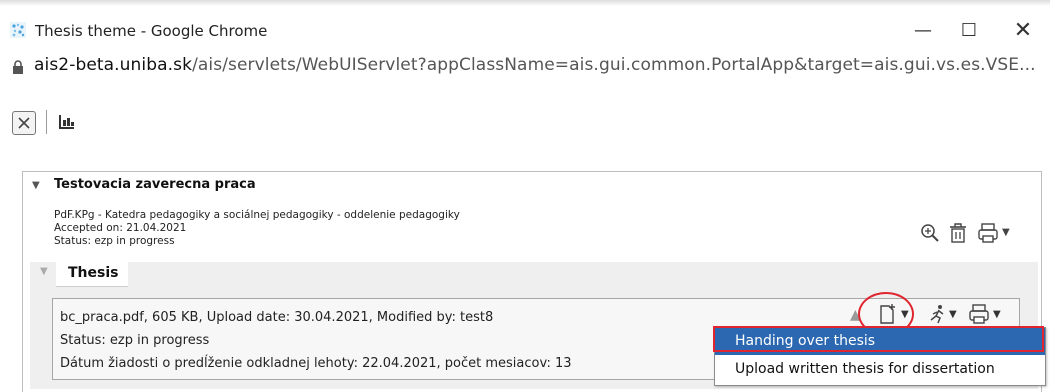 The width and height of the screenshot is (1050, 392). Describe the element at coordinates (865, 369) in the screenshot. I see `menu-item-label: Upload written thesis for dissertation` at that location.